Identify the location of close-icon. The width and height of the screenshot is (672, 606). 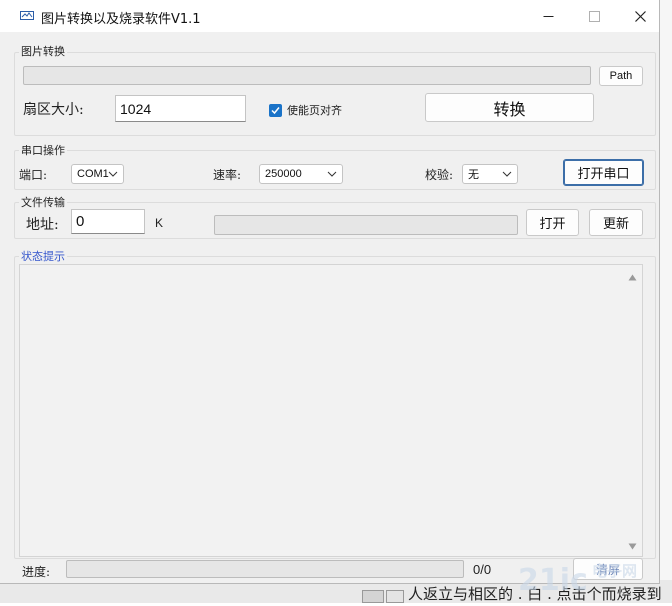
(640, 16).